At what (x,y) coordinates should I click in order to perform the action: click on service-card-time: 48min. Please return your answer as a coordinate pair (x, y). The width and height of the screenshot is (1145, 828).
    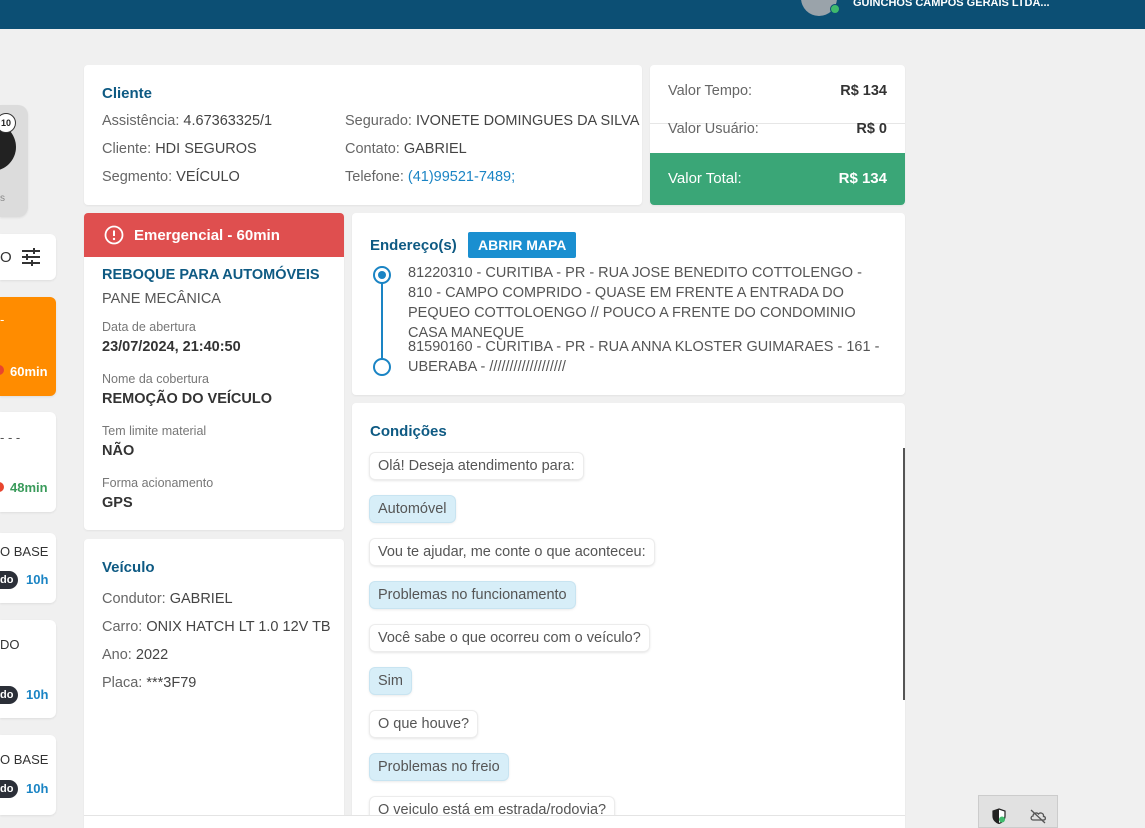
    Looking at the image, I should click on (29, 487).